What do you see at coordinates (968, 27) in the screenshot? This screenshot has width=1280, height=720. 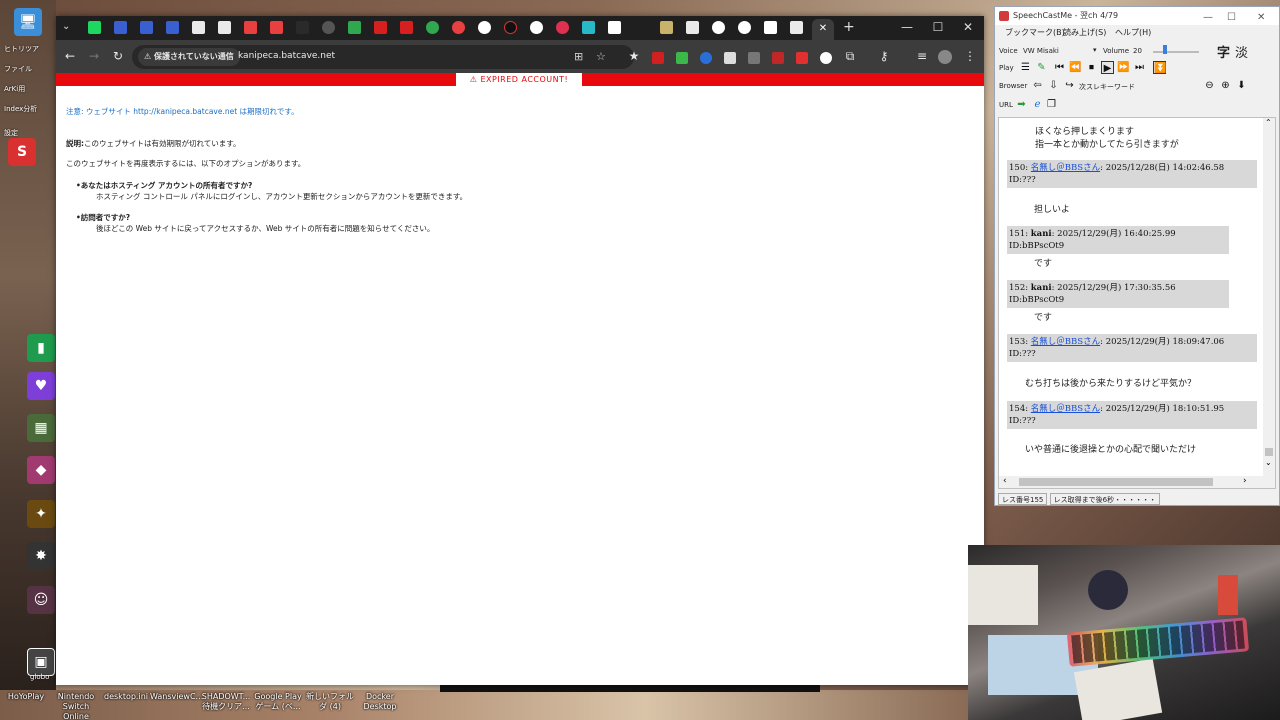 I see `close-button: ✕` at bounding box center [968, 27].